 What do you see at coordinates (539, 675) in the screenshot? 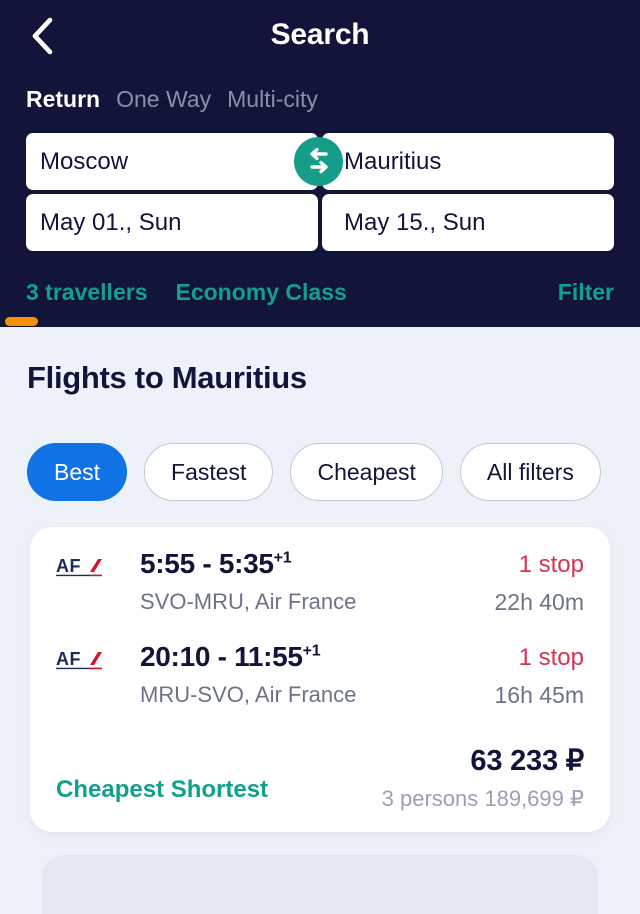
I see `leg-summary: 1 stop 16h 45m` at bounding box center [539, 675].